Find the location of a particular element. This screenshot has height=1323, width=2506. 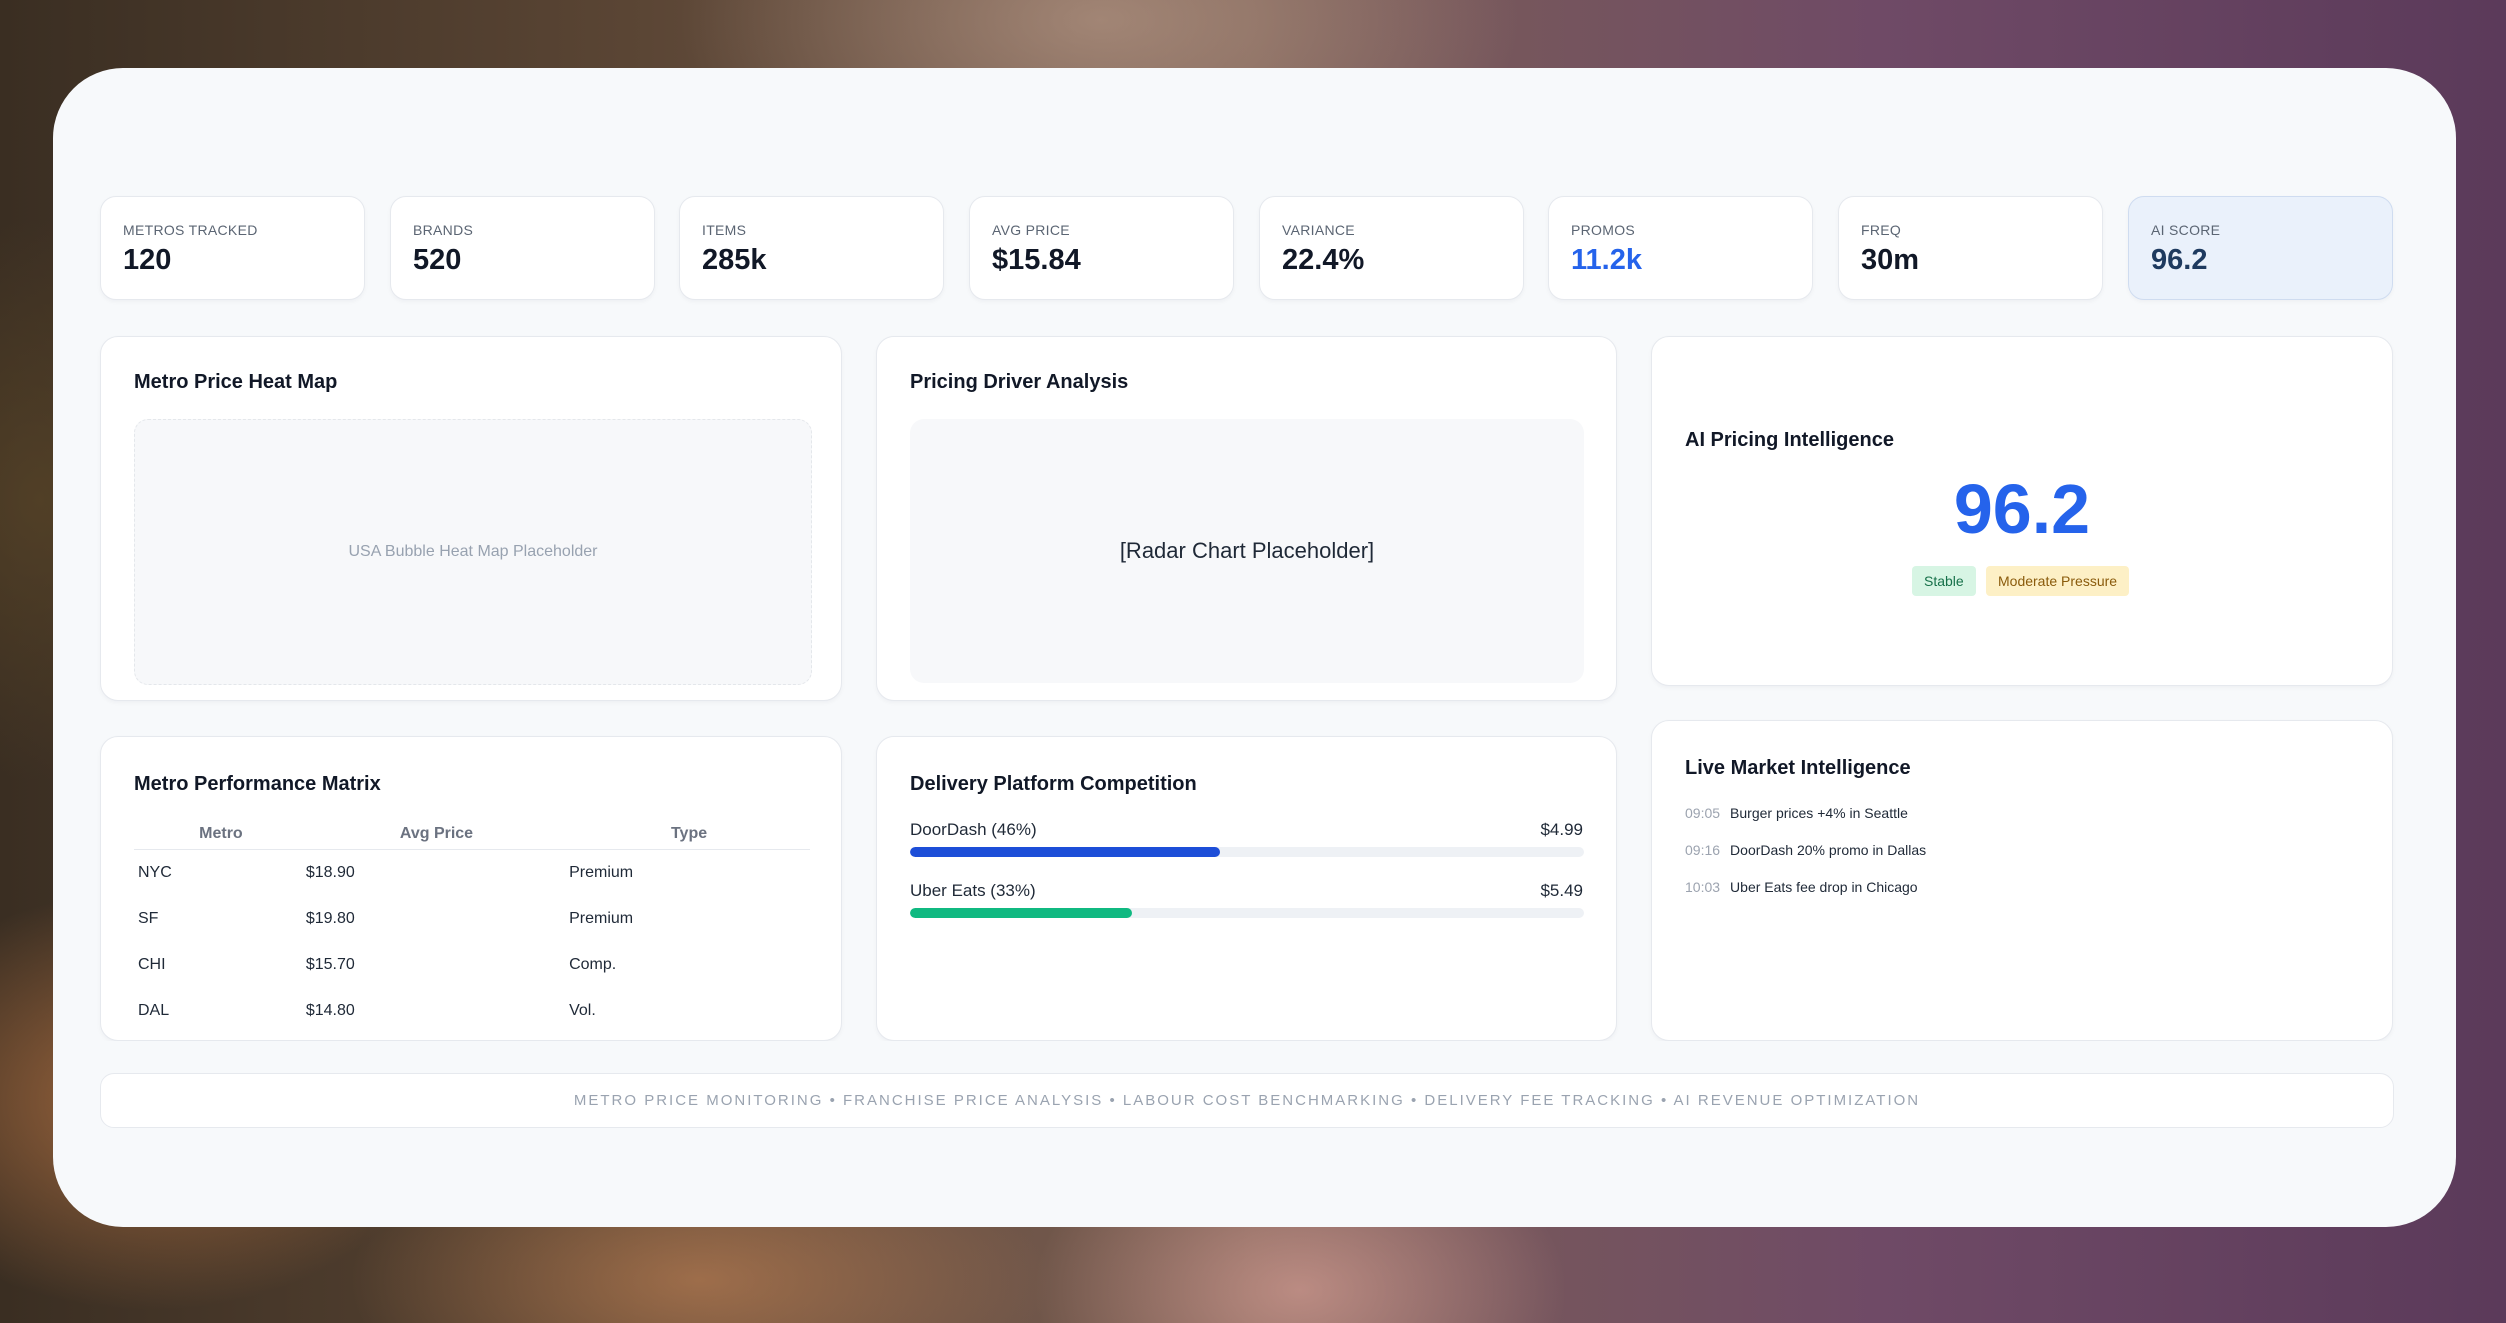

kpi-value: 30m is located at coordinates (1890, 260).